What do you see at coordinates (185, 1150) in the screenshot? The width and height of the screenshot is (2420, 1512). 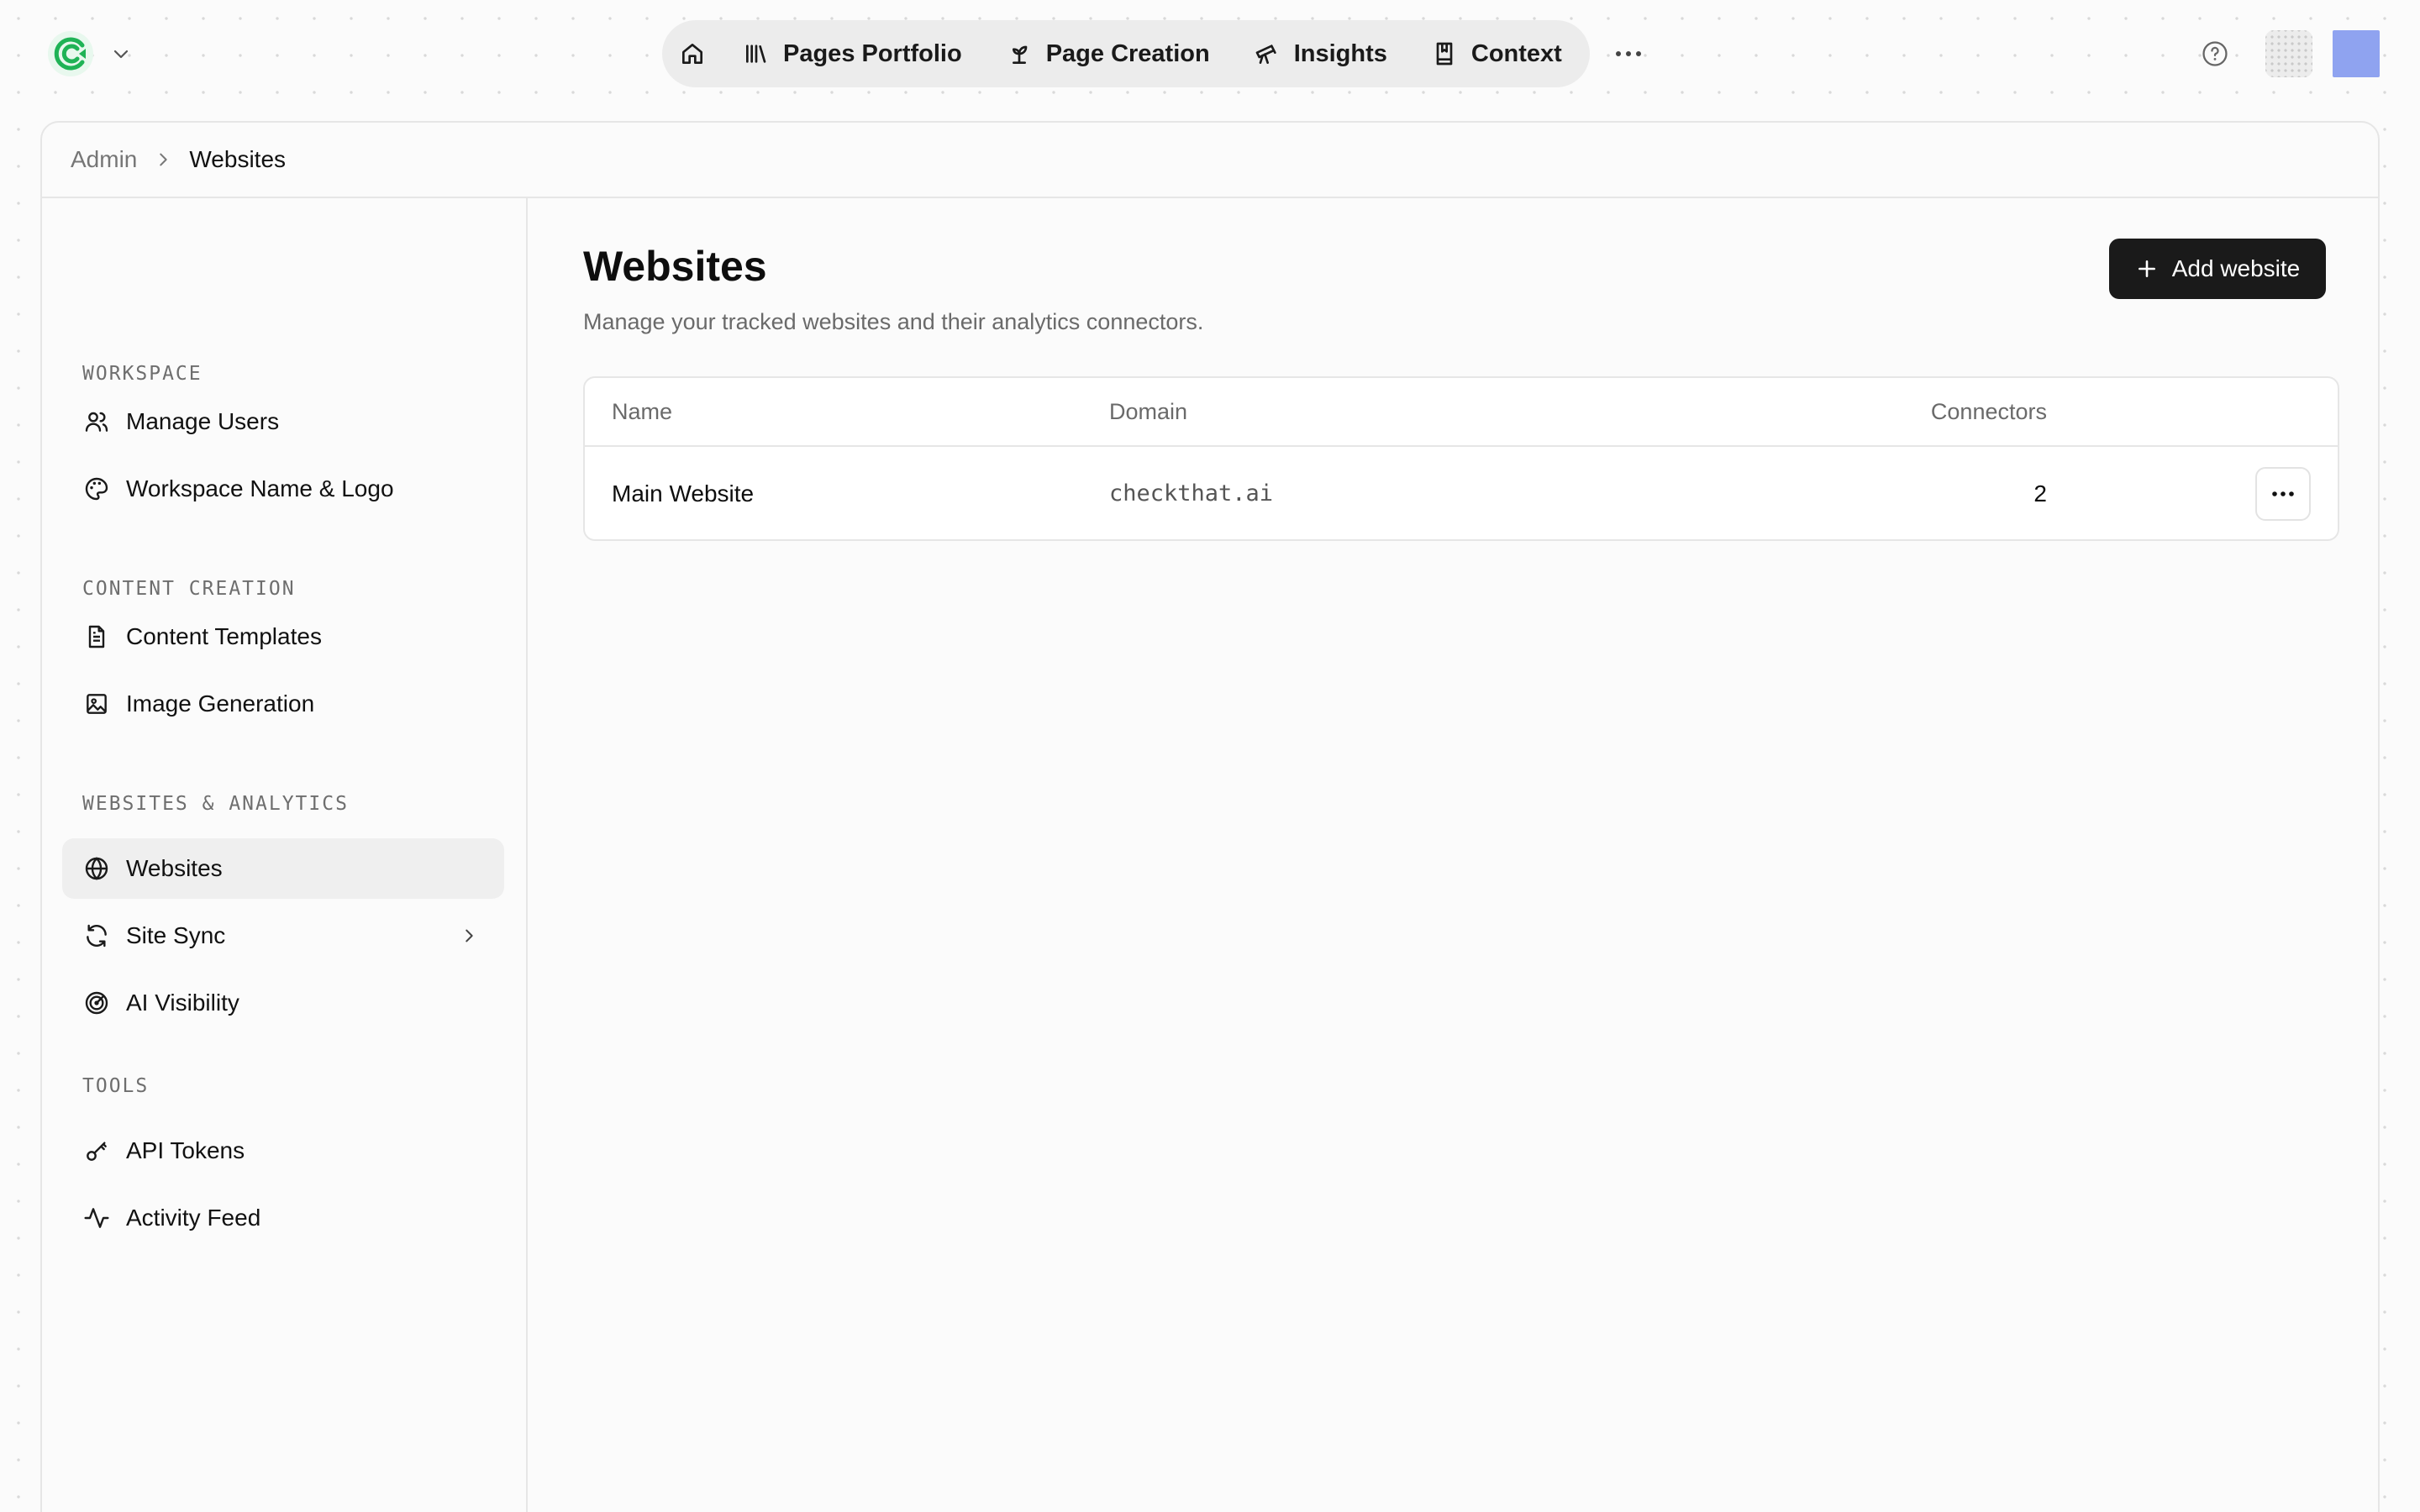 I see `sidebar-item-label: API Tokens` at bounding box center [185, 1150].